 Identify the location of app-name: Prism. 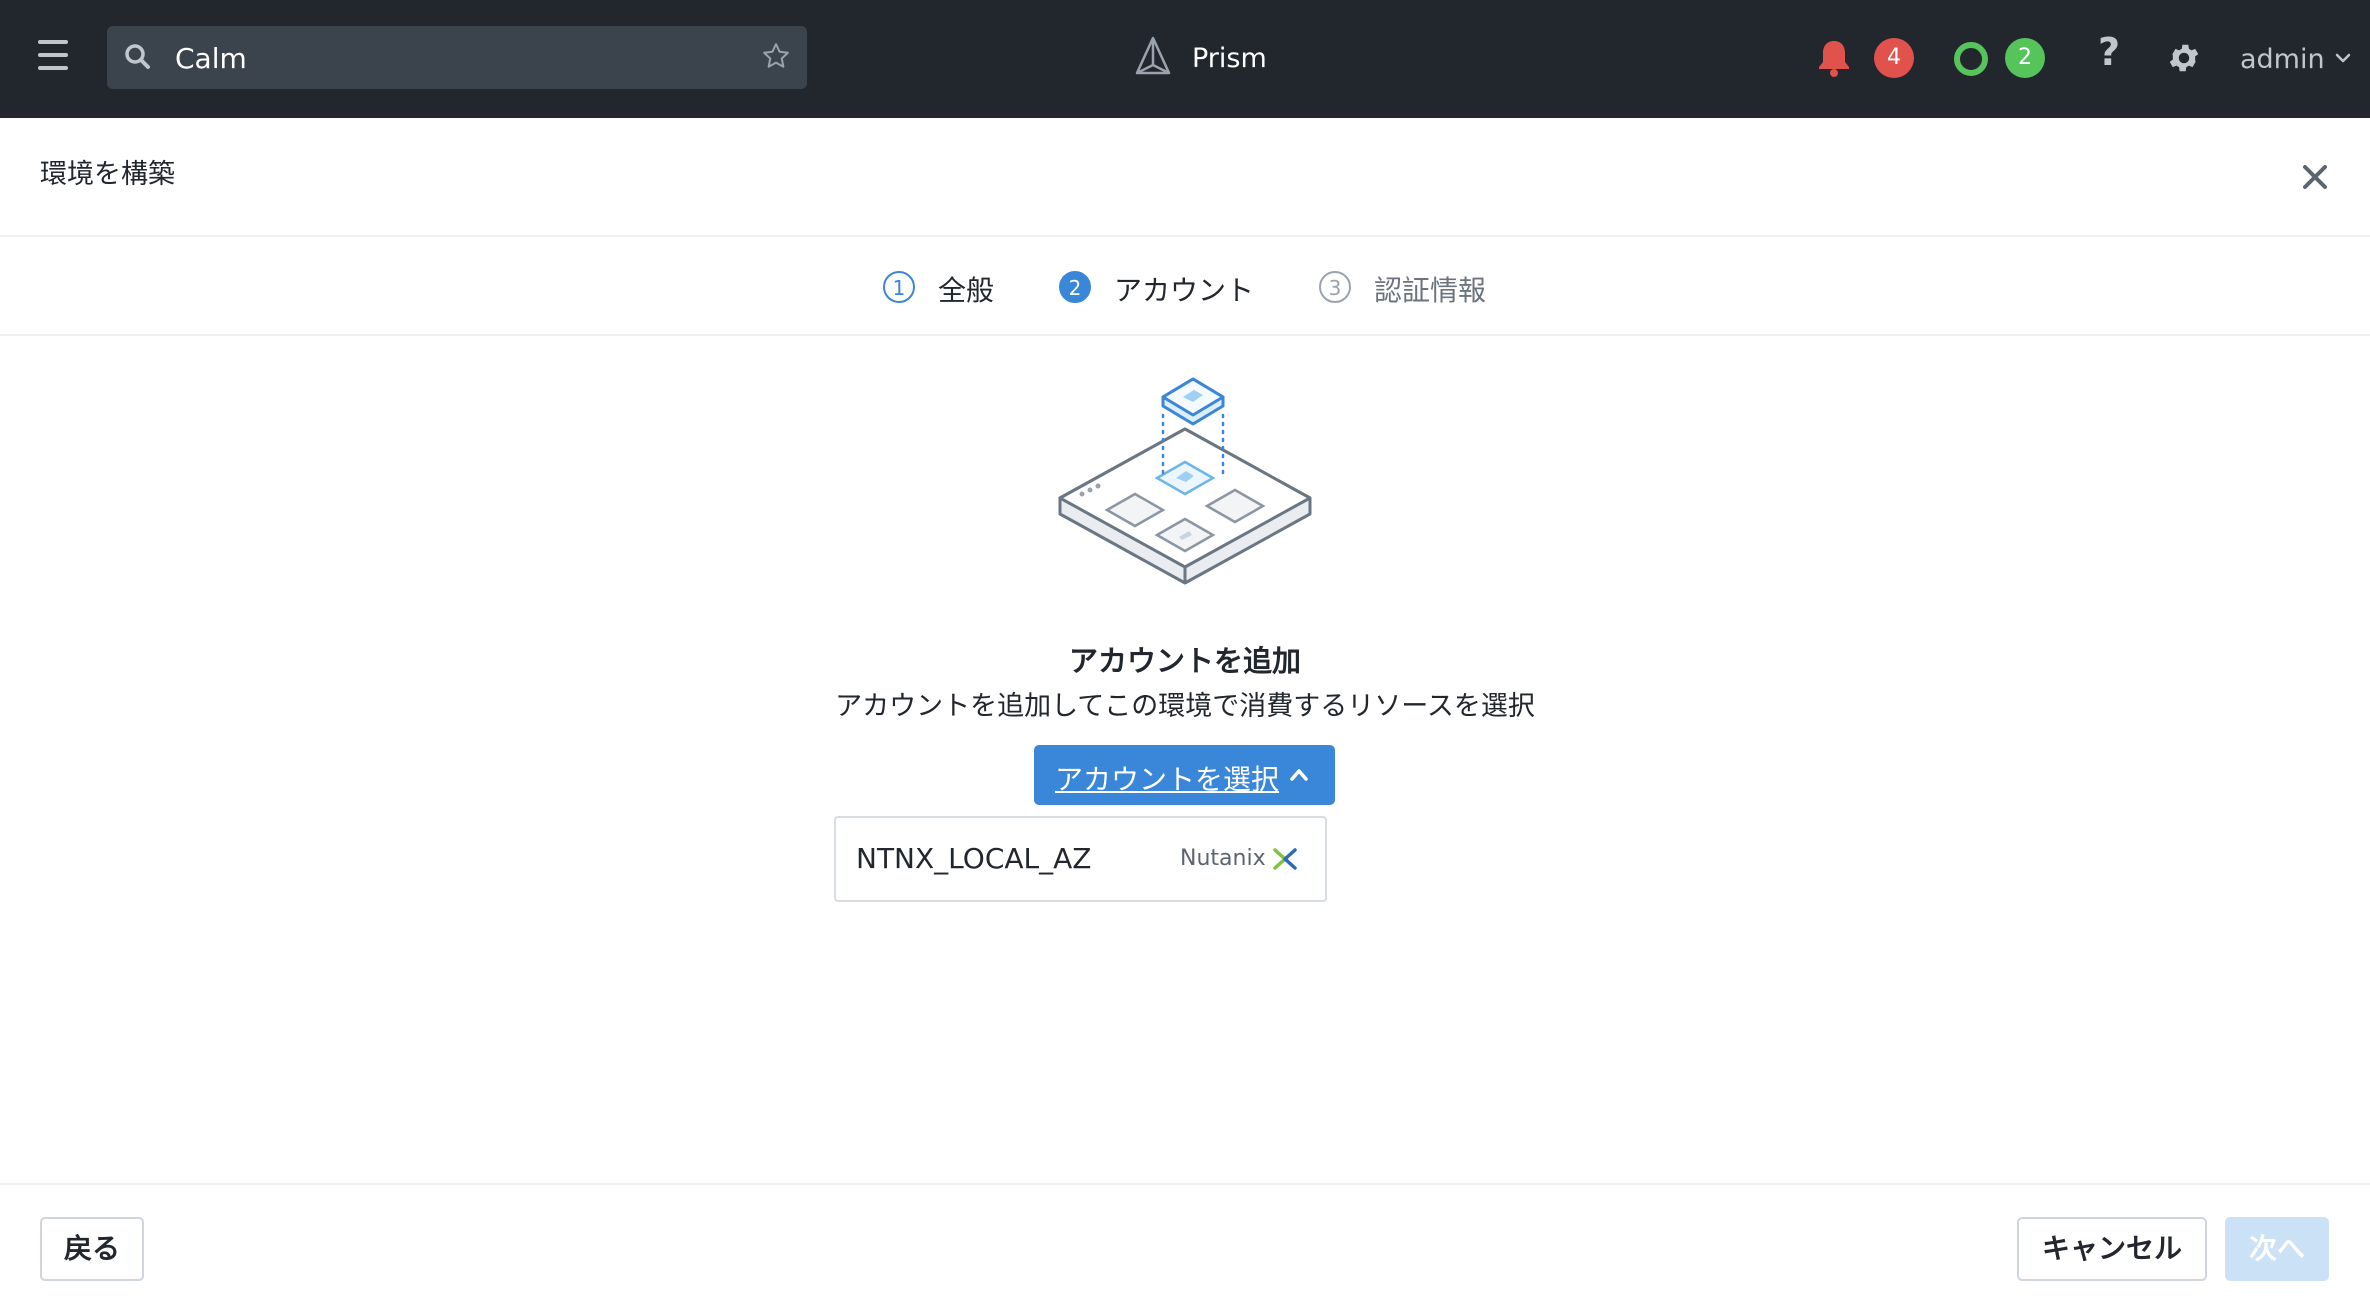
(1229, 58).